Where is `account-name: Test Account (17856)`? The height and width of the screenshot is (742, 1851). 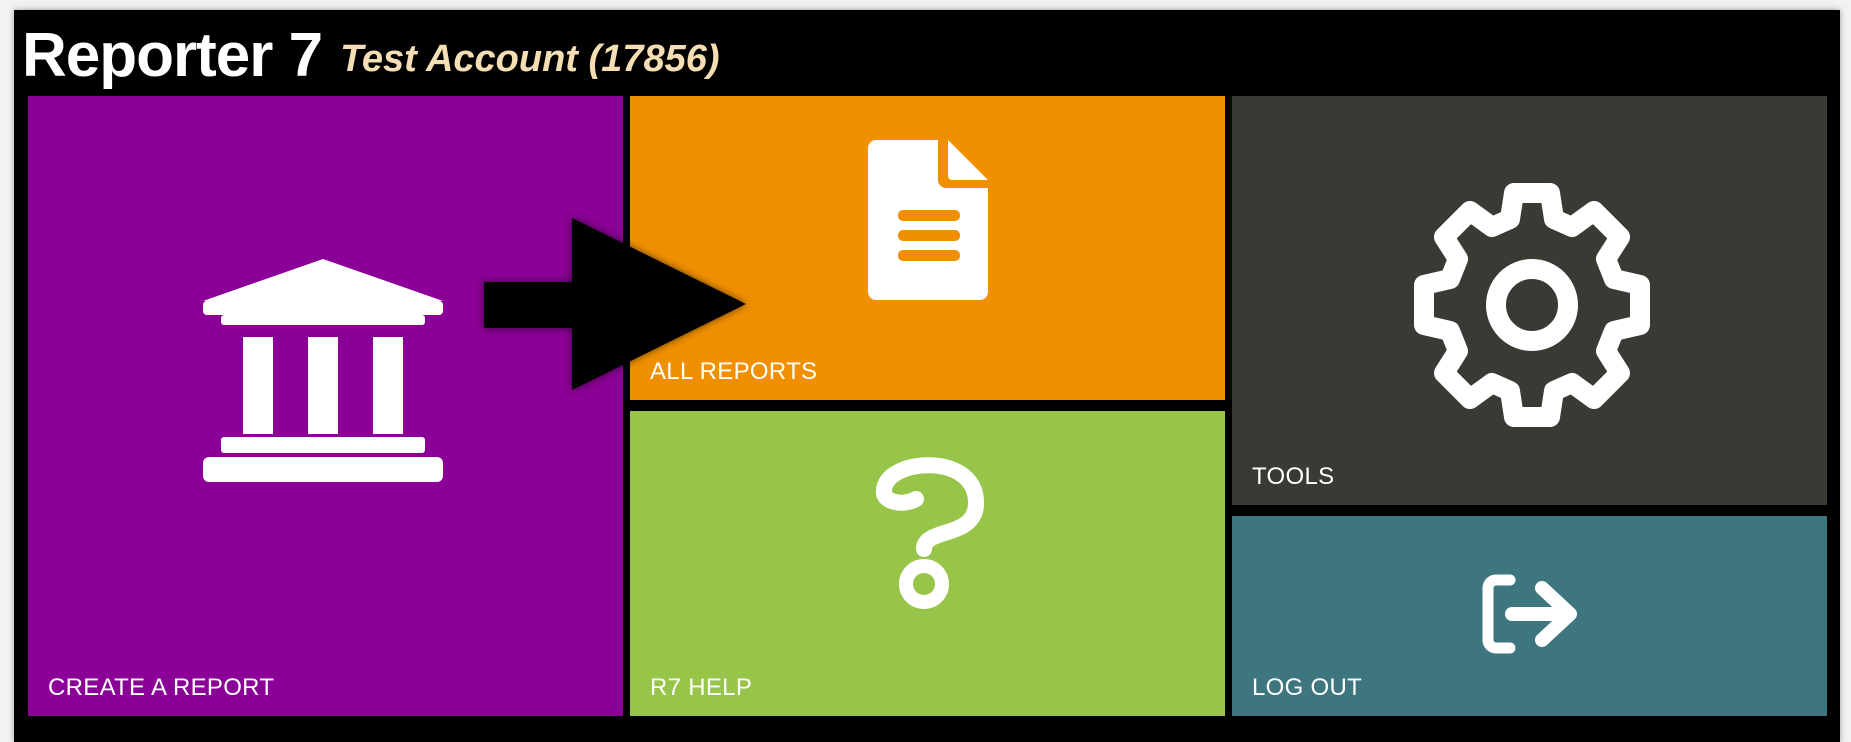
account-name: Test Account (17856) is located at coordinates (530, 58).